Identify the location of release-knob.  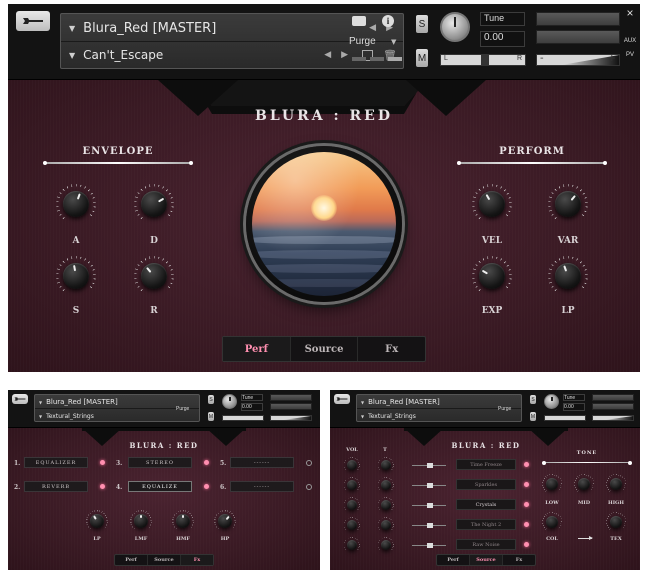
(154, 276).